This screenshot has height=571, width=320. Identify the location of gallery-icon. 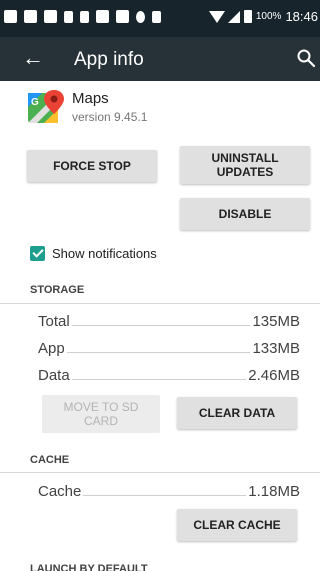
(10, 16).